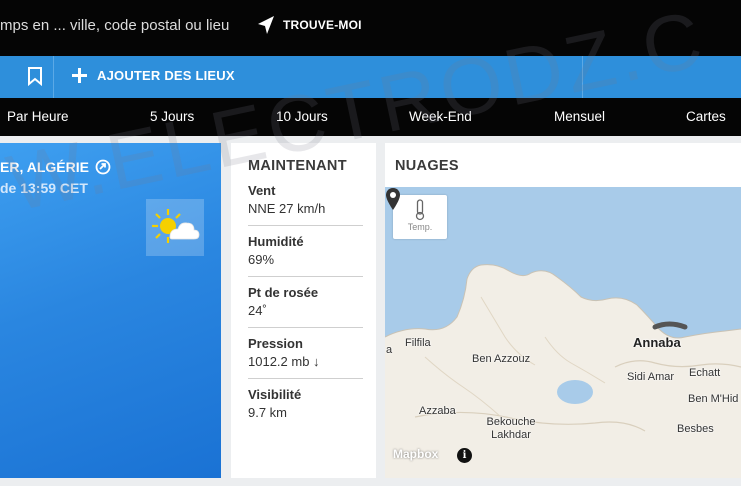  Describe the element at coordinates (437, 411) in the screenshot. I see `city-azzaba: Azzaba` at that location.